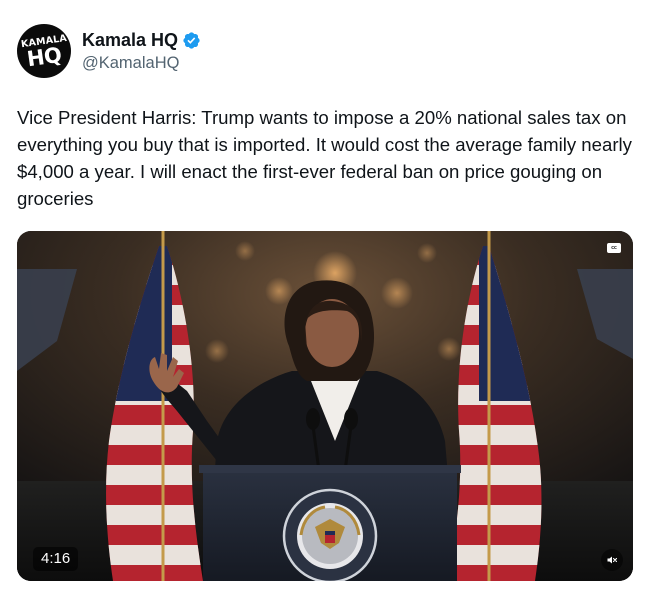 This screenshot has width=653, height=613. What do you see at coordinates (330, 523) in the screenshot?
I see `podium` at bounding box center [330, 523].